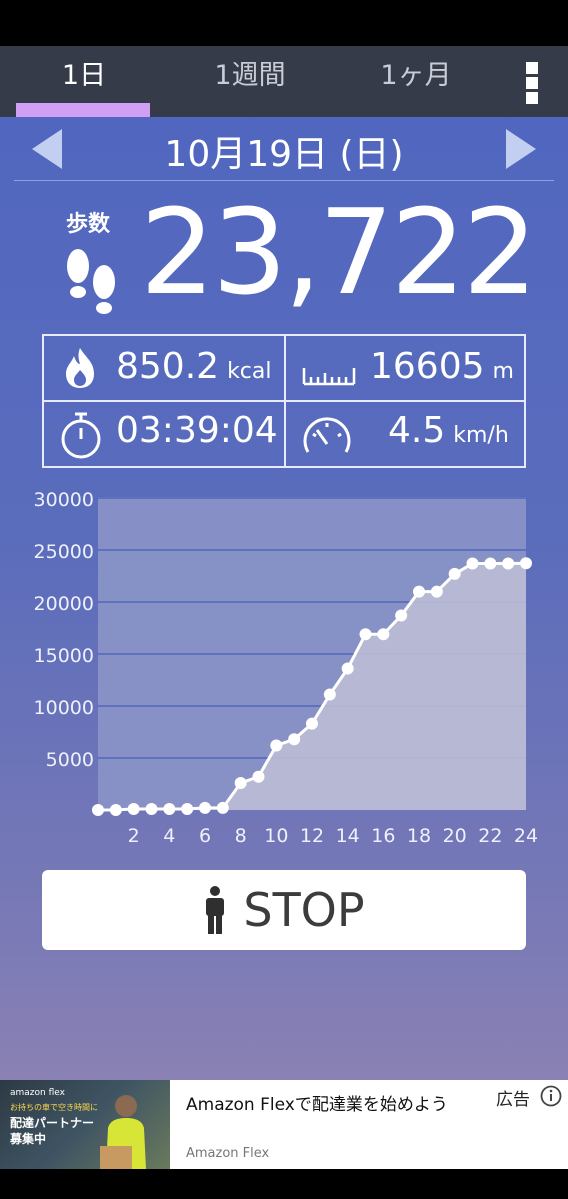  I want to click on ad-image-text: お持ちの車で空き時間に, so click(54, 1107).